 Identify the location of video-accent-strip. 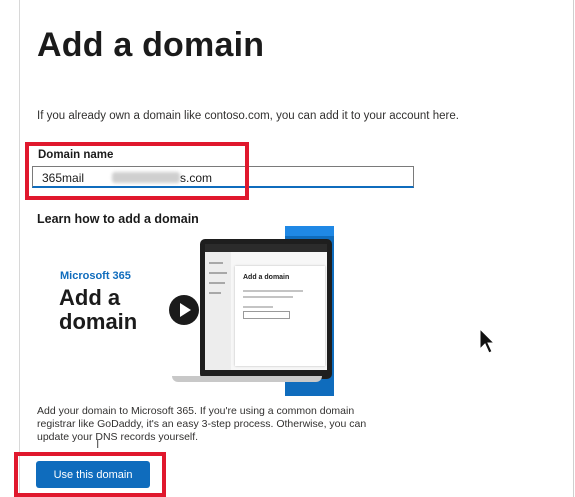
(309, 231).